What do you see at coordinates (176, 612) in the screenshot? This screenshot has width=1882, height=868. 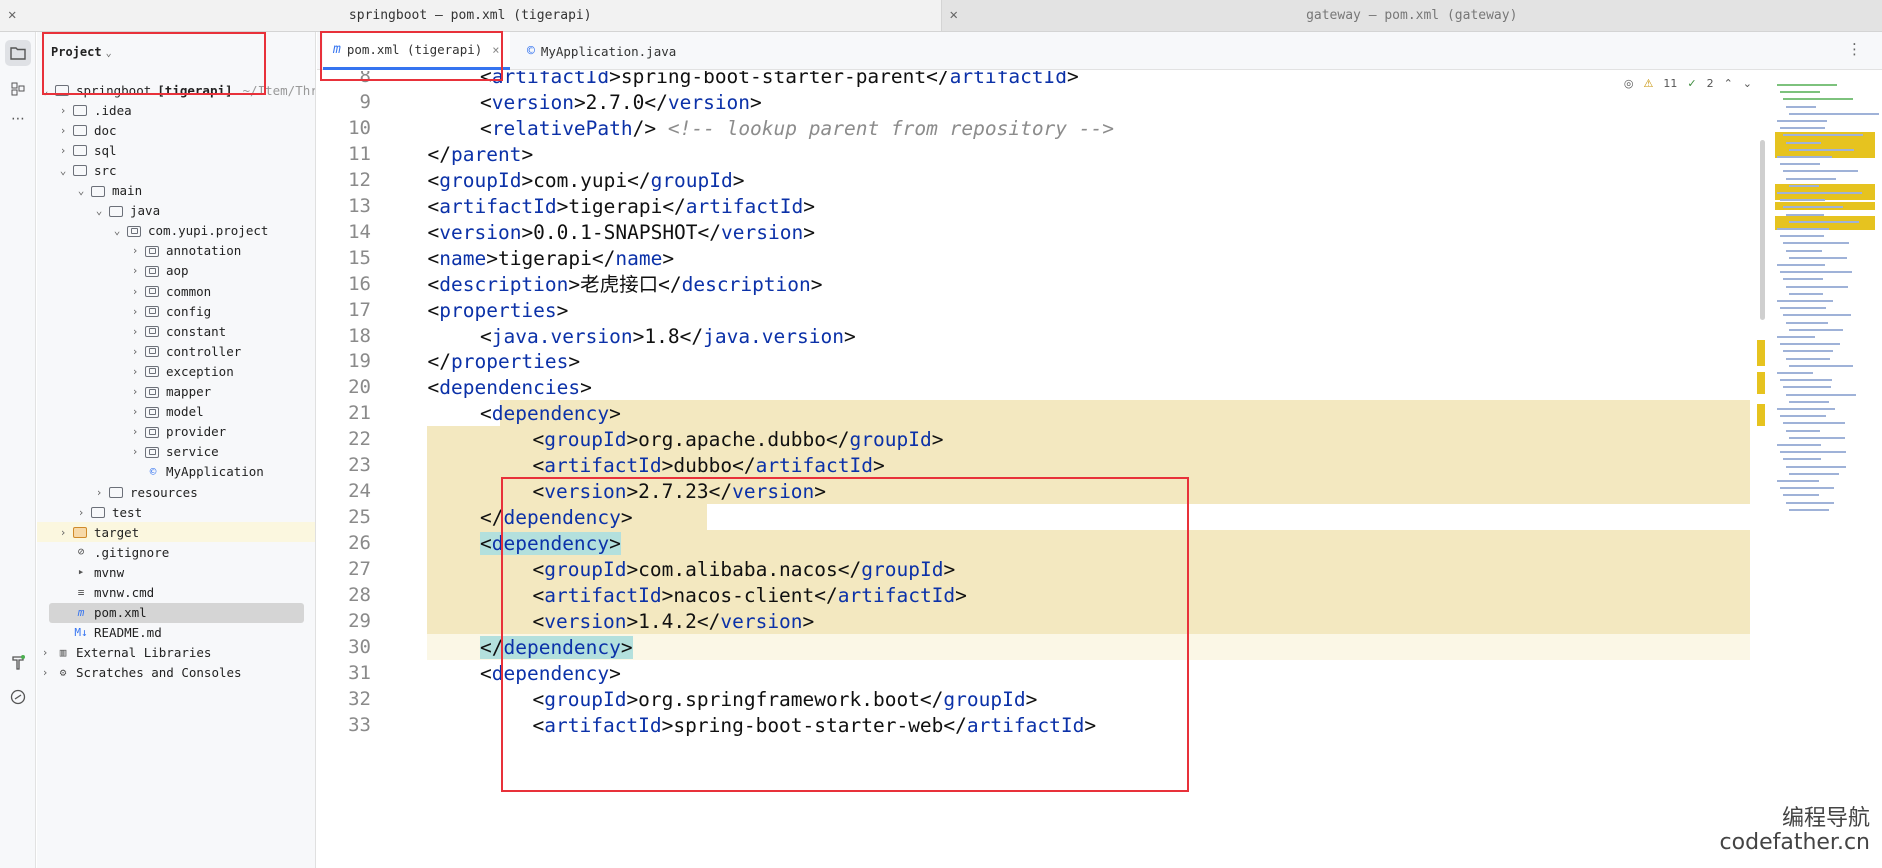 I see `tree-item: m pom.xml` at bounding box center [176, 612].